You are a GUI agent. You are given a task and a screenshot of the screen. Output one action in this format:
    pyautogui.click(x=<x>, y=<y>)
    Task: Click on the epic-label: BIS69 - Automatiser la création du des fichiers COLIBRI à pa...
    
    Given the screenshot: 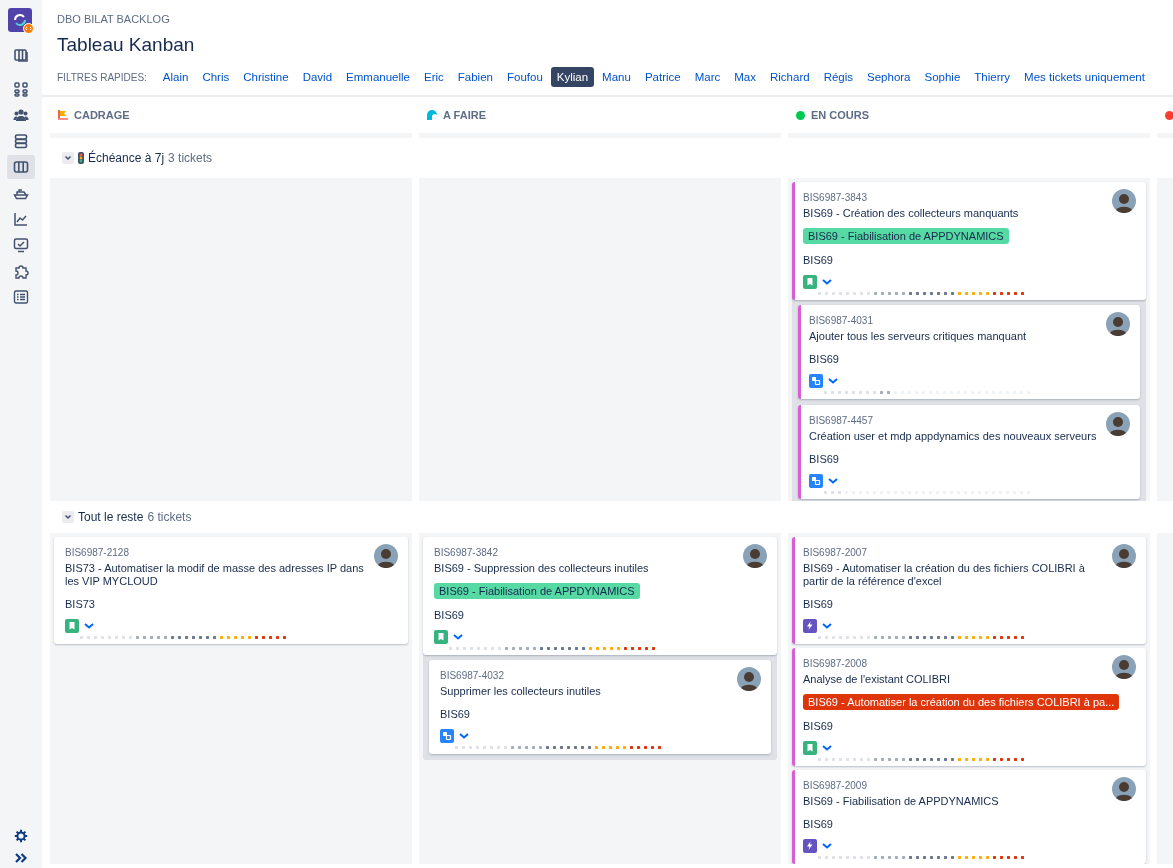 What is the action you would take?
    pyautogui.click(x=961, y=702)
    